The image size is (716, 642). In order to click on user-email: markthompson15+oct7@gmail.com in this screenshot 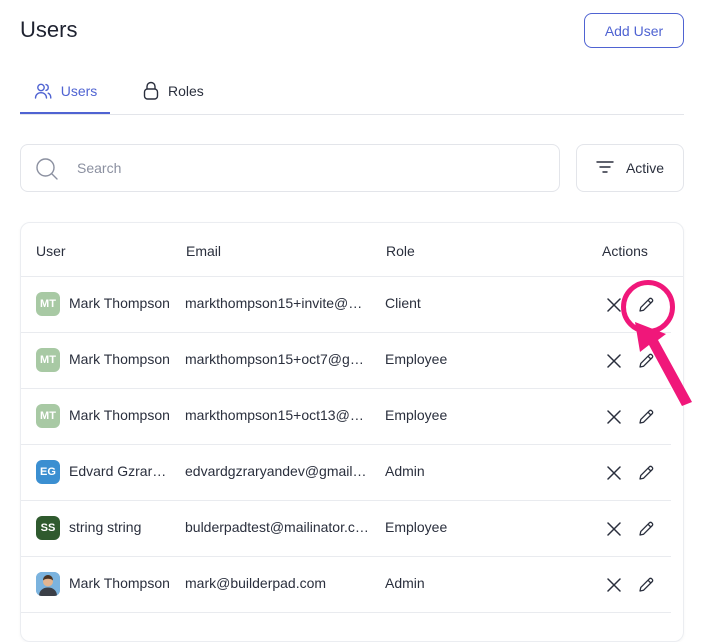, I will do `click(277, 359)`.